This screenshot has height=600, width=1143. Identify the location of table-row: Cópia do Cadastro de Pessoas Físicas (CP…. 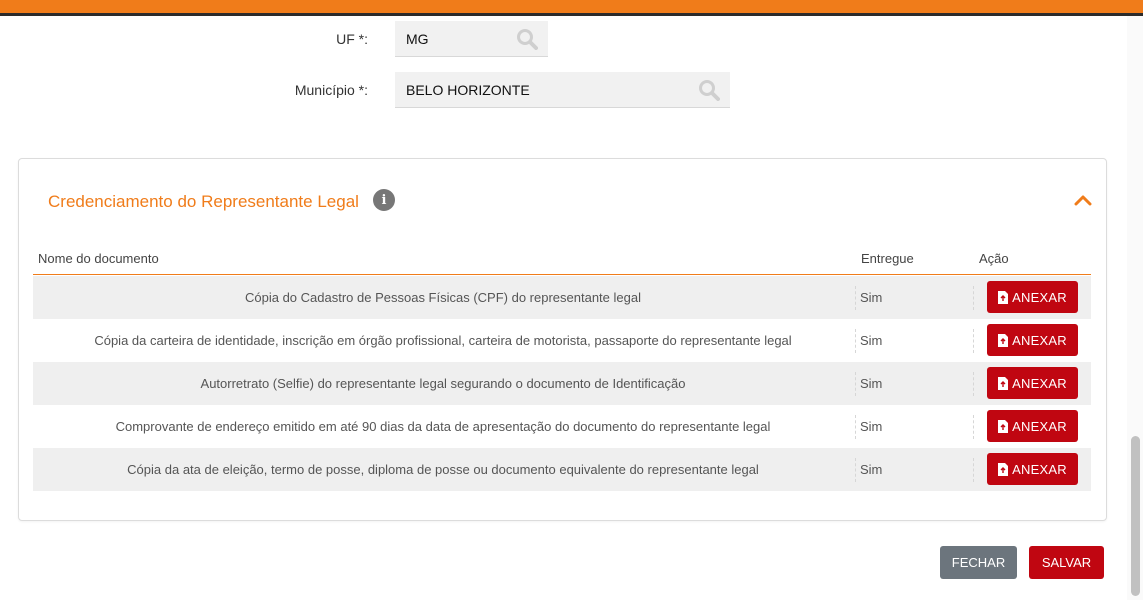
(562, 297).